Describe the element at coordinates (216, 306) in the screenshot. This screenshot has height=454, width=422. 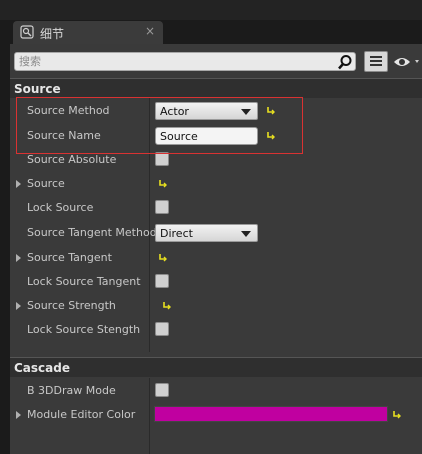
I see `row-source-strength: Source Strength` at that location.